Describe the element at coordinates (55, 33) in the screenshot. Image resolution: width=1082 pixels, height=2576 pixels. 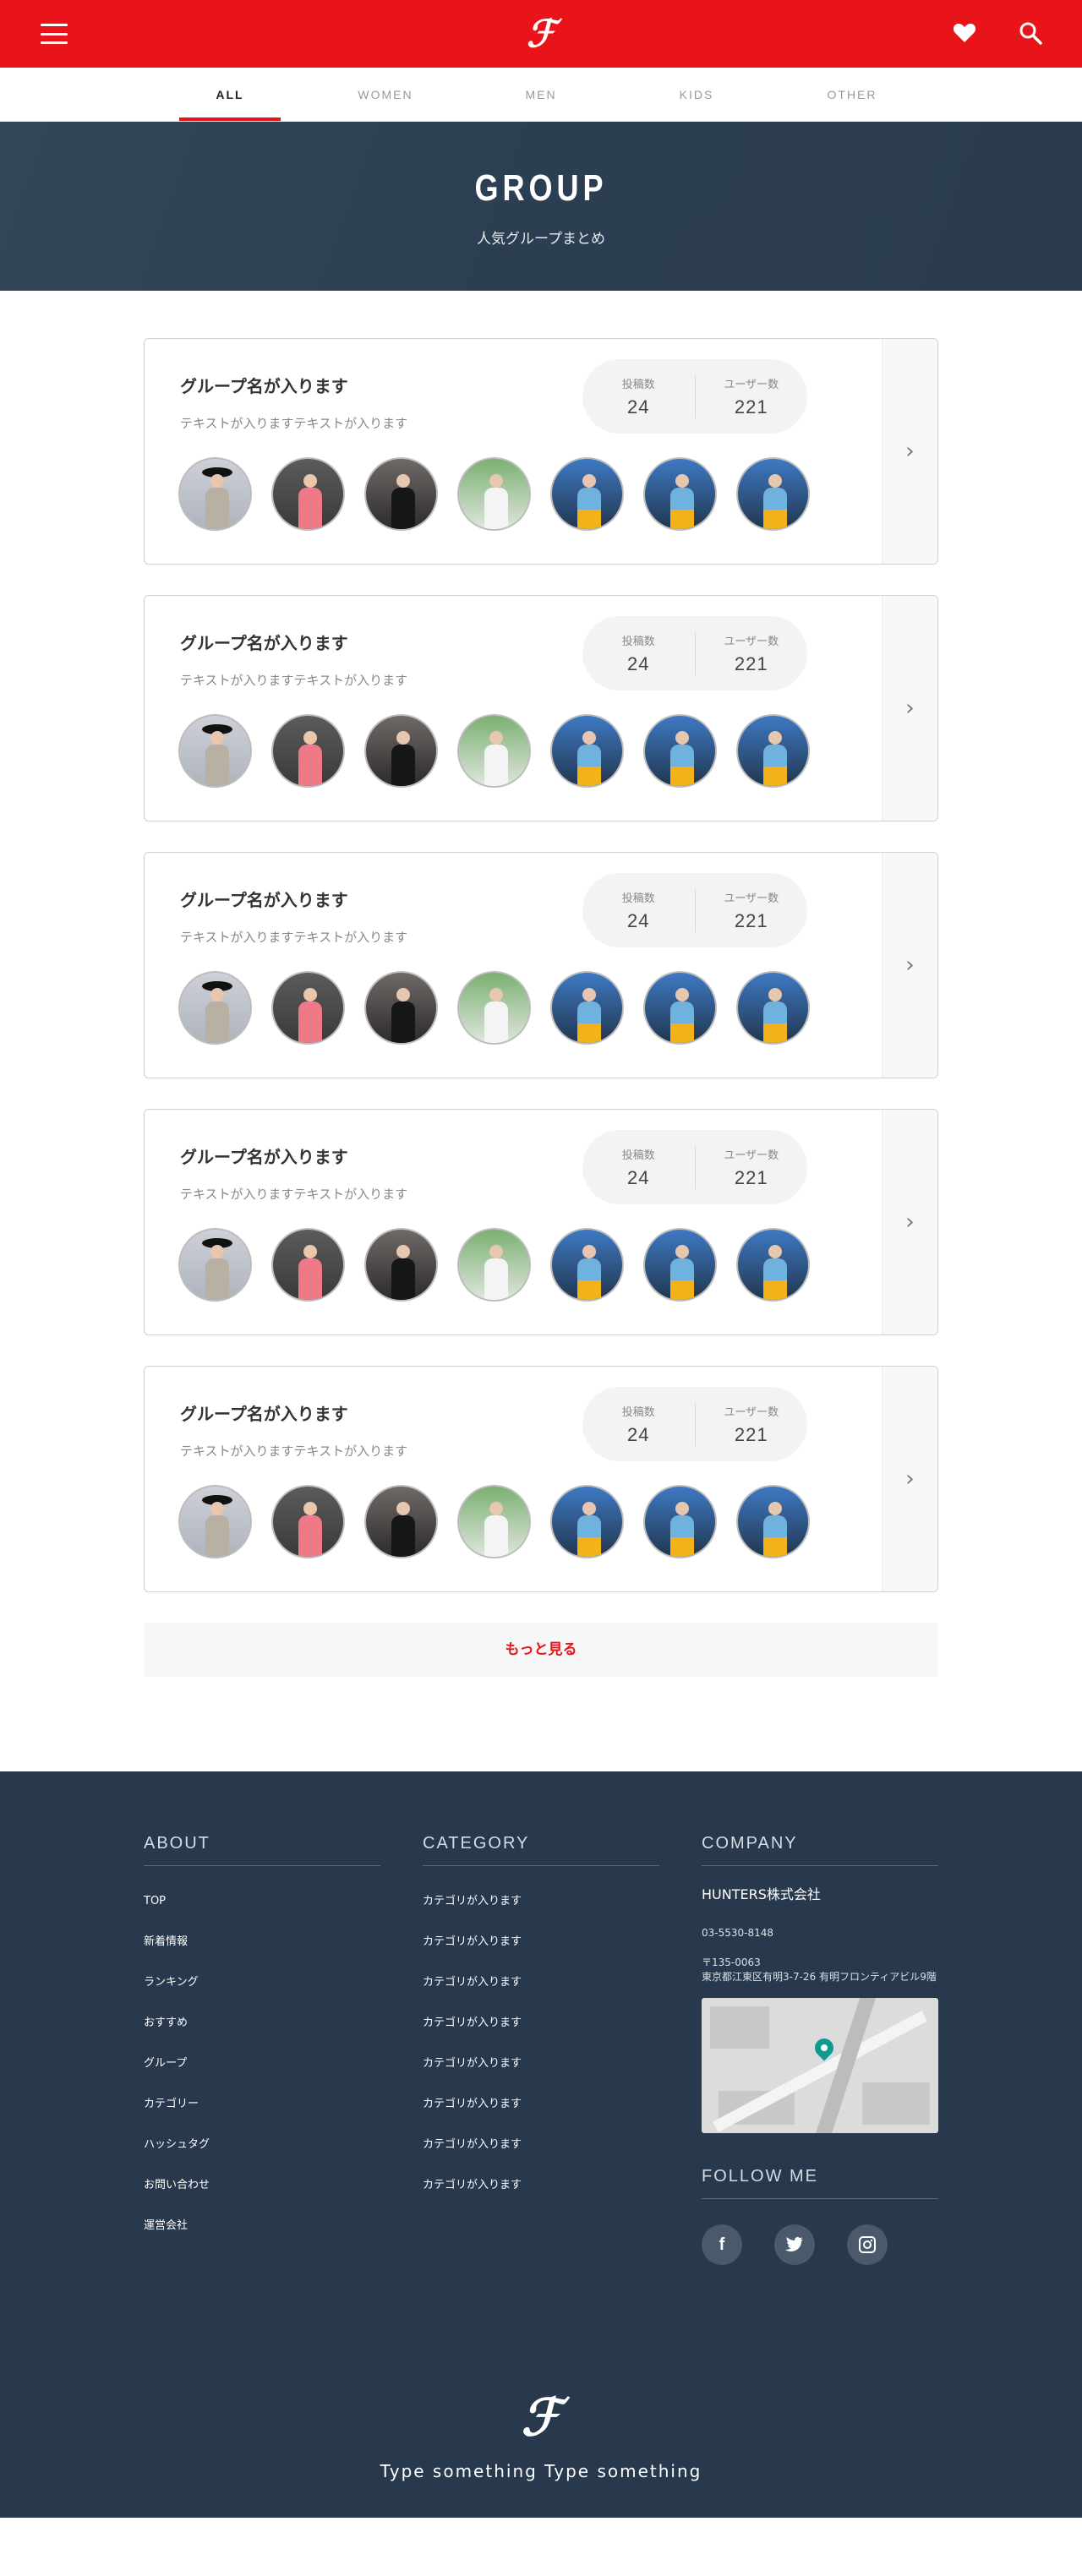
I see `hamburger-icon` at that location.